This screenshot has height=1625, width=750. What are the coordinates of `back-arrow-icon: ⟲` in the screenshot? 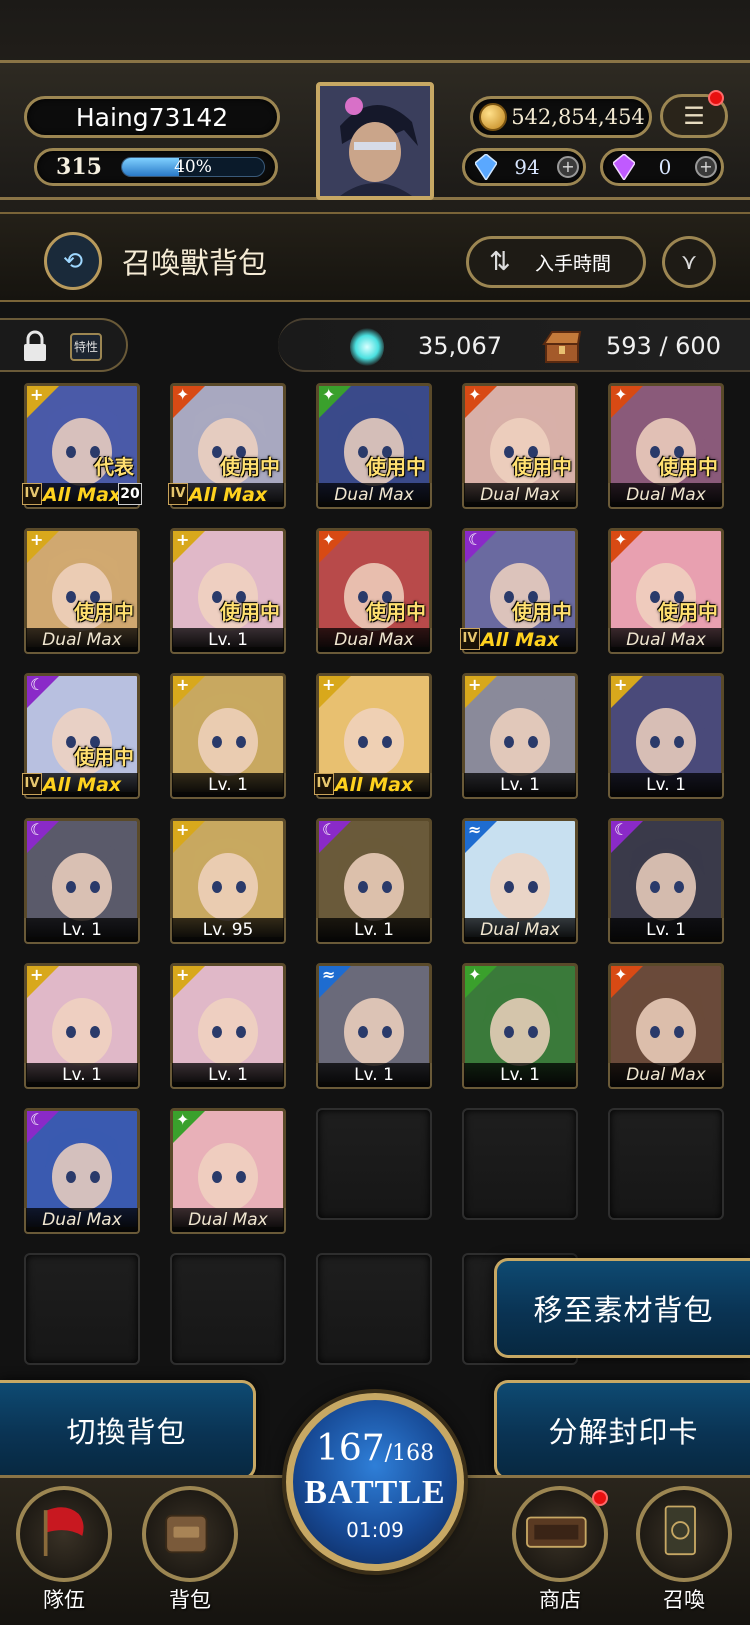 It's located at (73, 261).